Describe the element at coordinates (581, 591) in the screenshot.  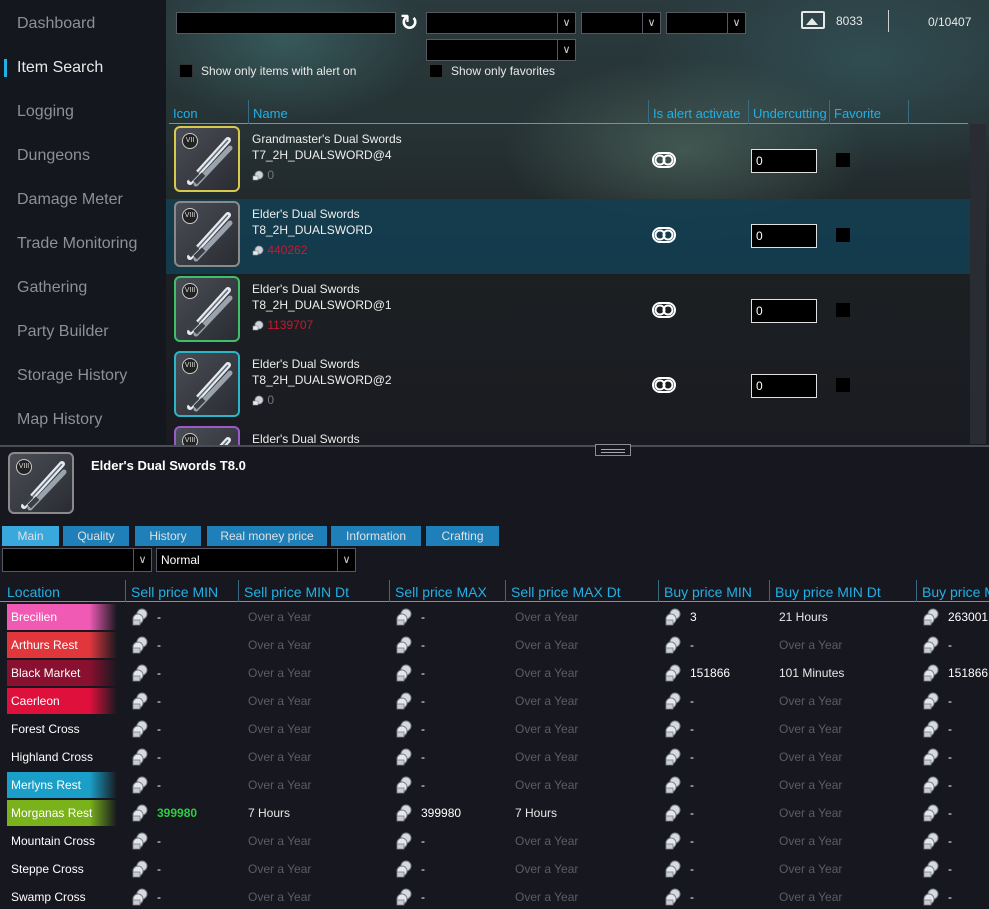
I see `column-header-sell-price-max-dt: Sell price MAX Dt` at that location.